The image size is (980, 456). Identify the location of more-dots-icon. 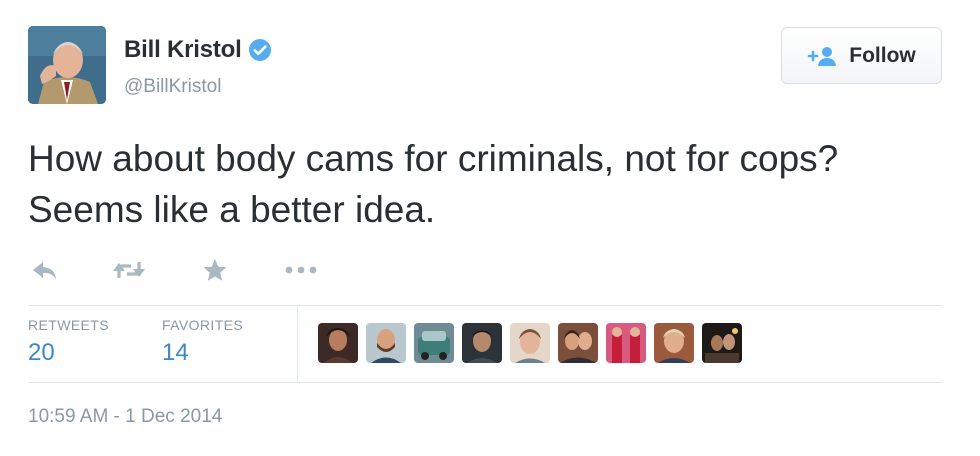
(301, 270).